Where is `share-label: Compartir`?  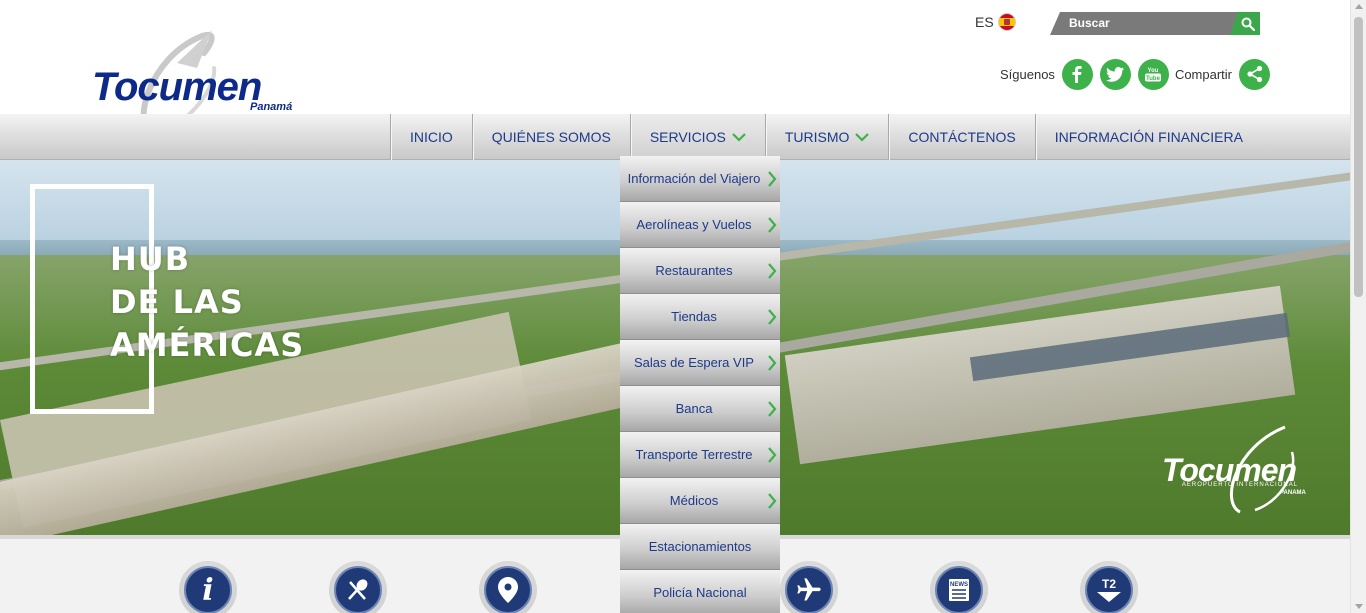
share-label: Compartir is located at coordinates (1203, 74).